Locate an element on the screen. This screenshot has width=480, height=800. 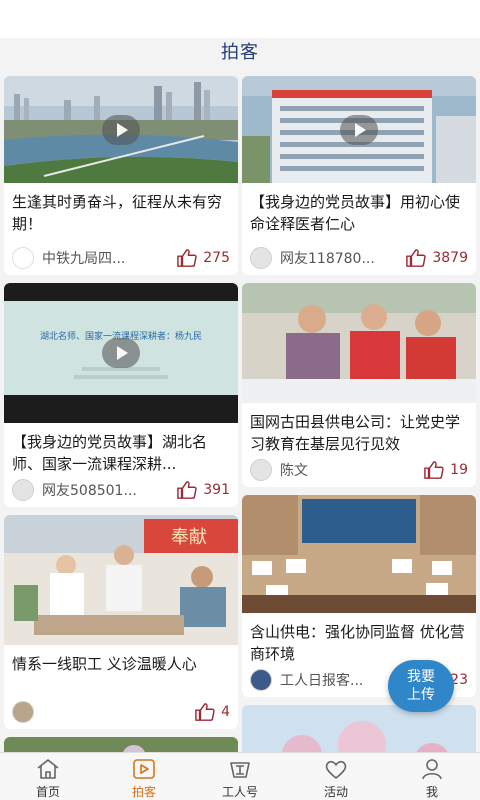
video-thumbnail: 湖北名师、国家一流课程深耕者：杨九民 is located at coordinates (121, 353).